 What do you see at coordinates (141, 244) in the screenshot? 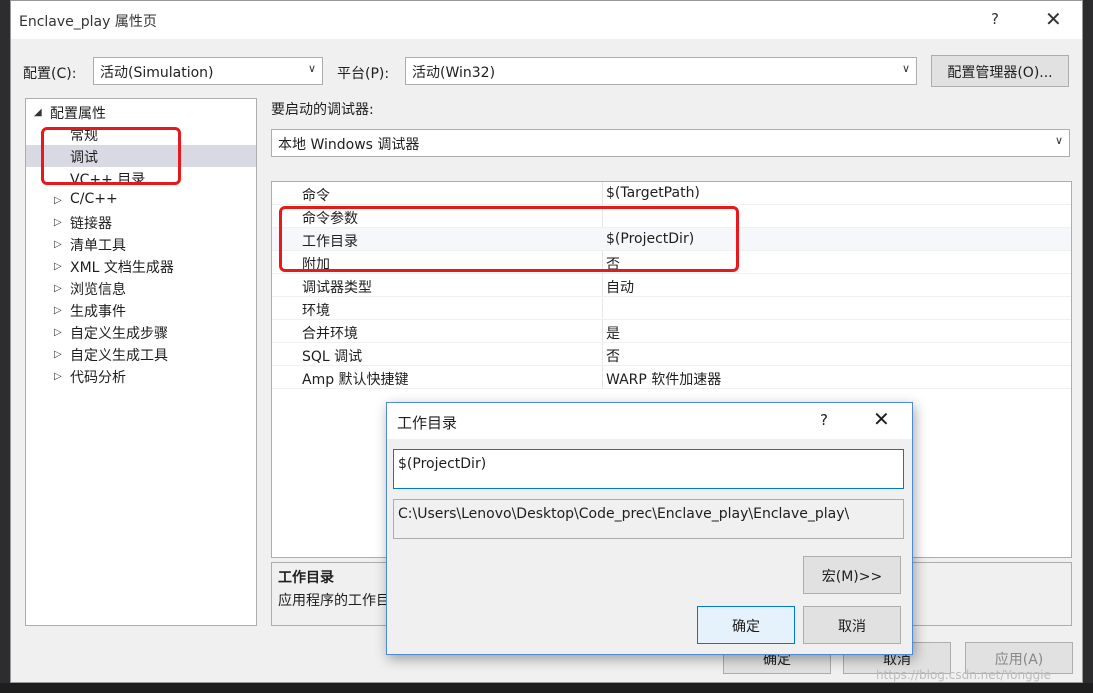
I see `tree-item-manifest-tool: ▷ 清单工具` at bounding box center [141, 244].